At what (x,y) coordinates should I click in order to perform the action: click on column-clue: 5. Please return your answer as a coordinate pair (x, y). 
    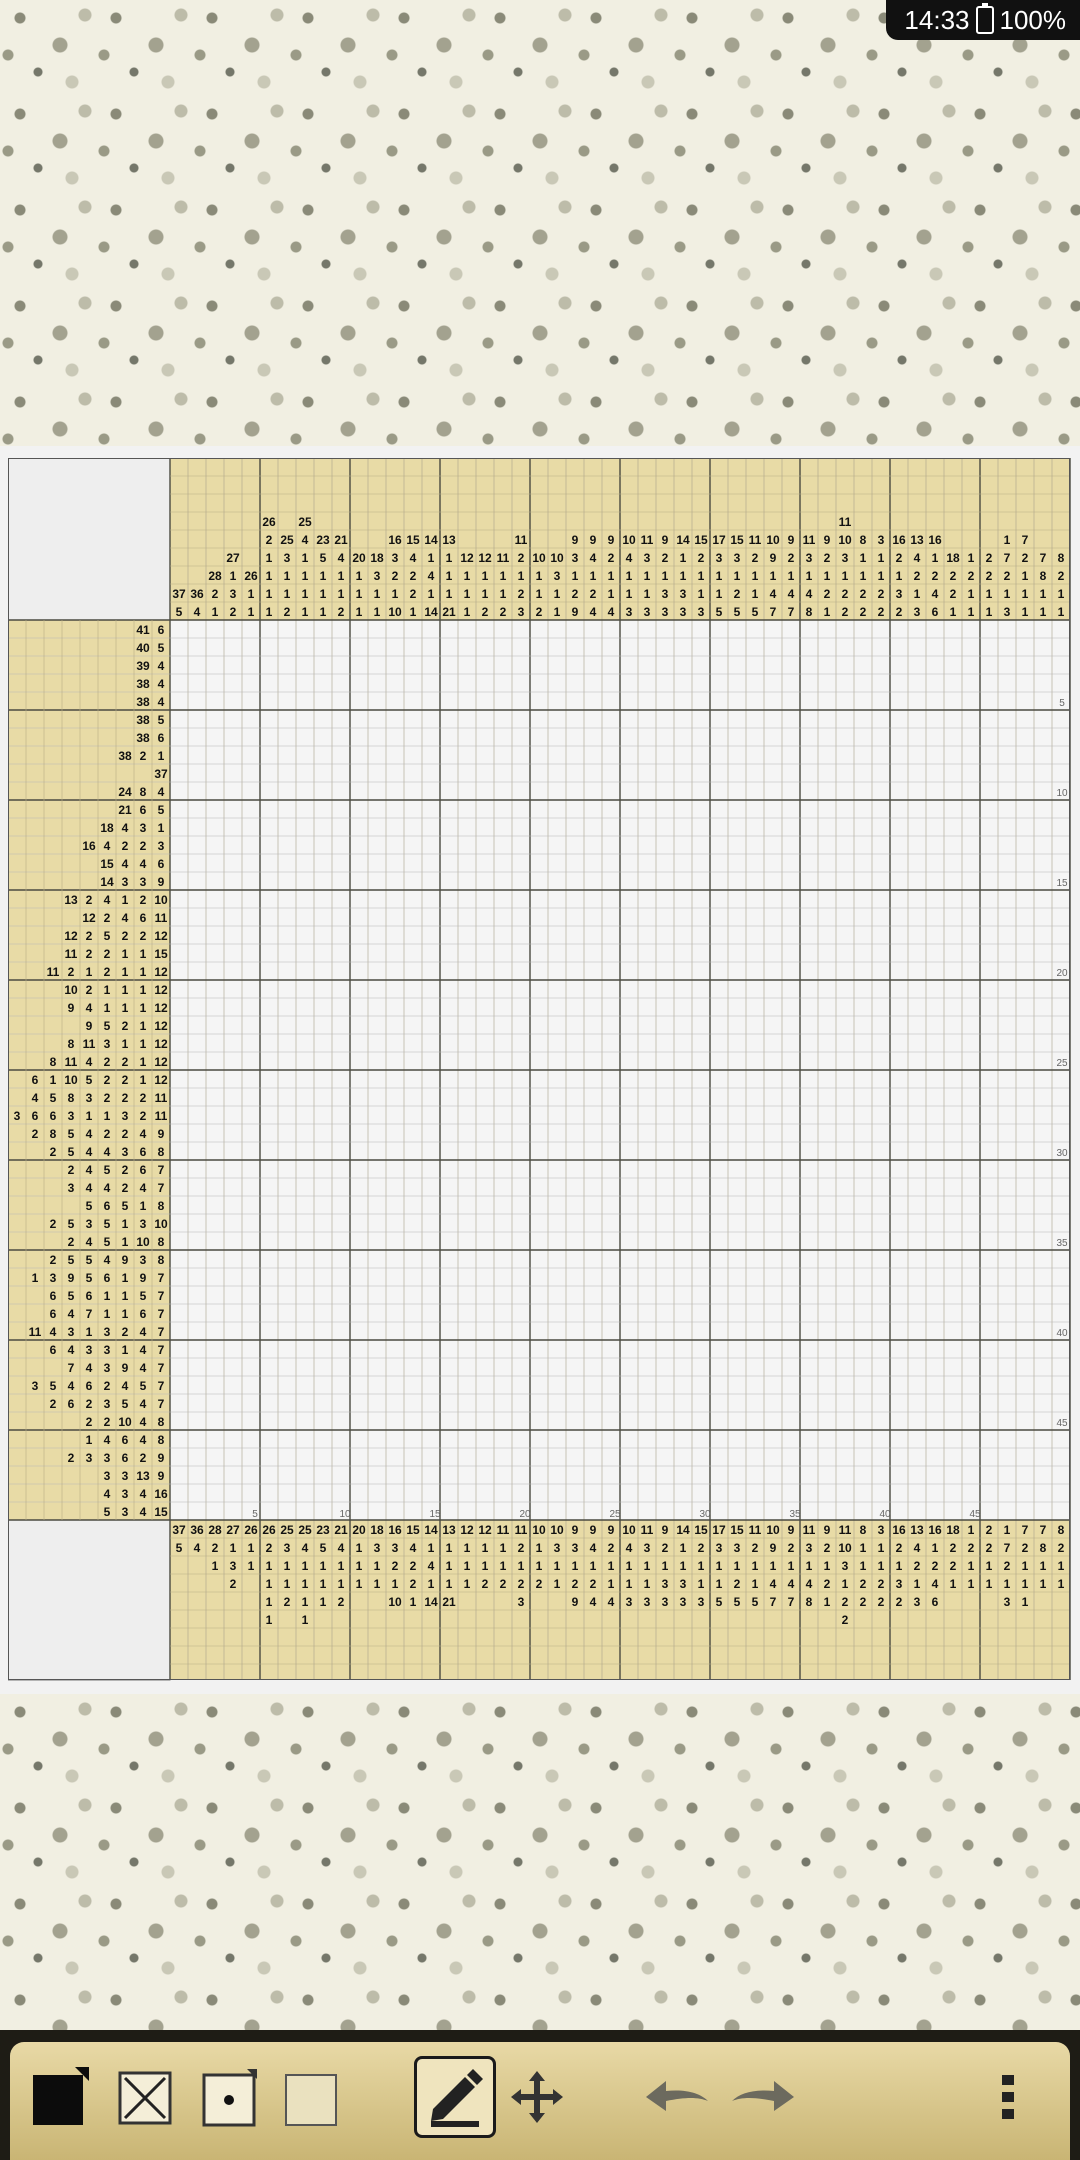
    Looking at the image, I should click on (737, 612).